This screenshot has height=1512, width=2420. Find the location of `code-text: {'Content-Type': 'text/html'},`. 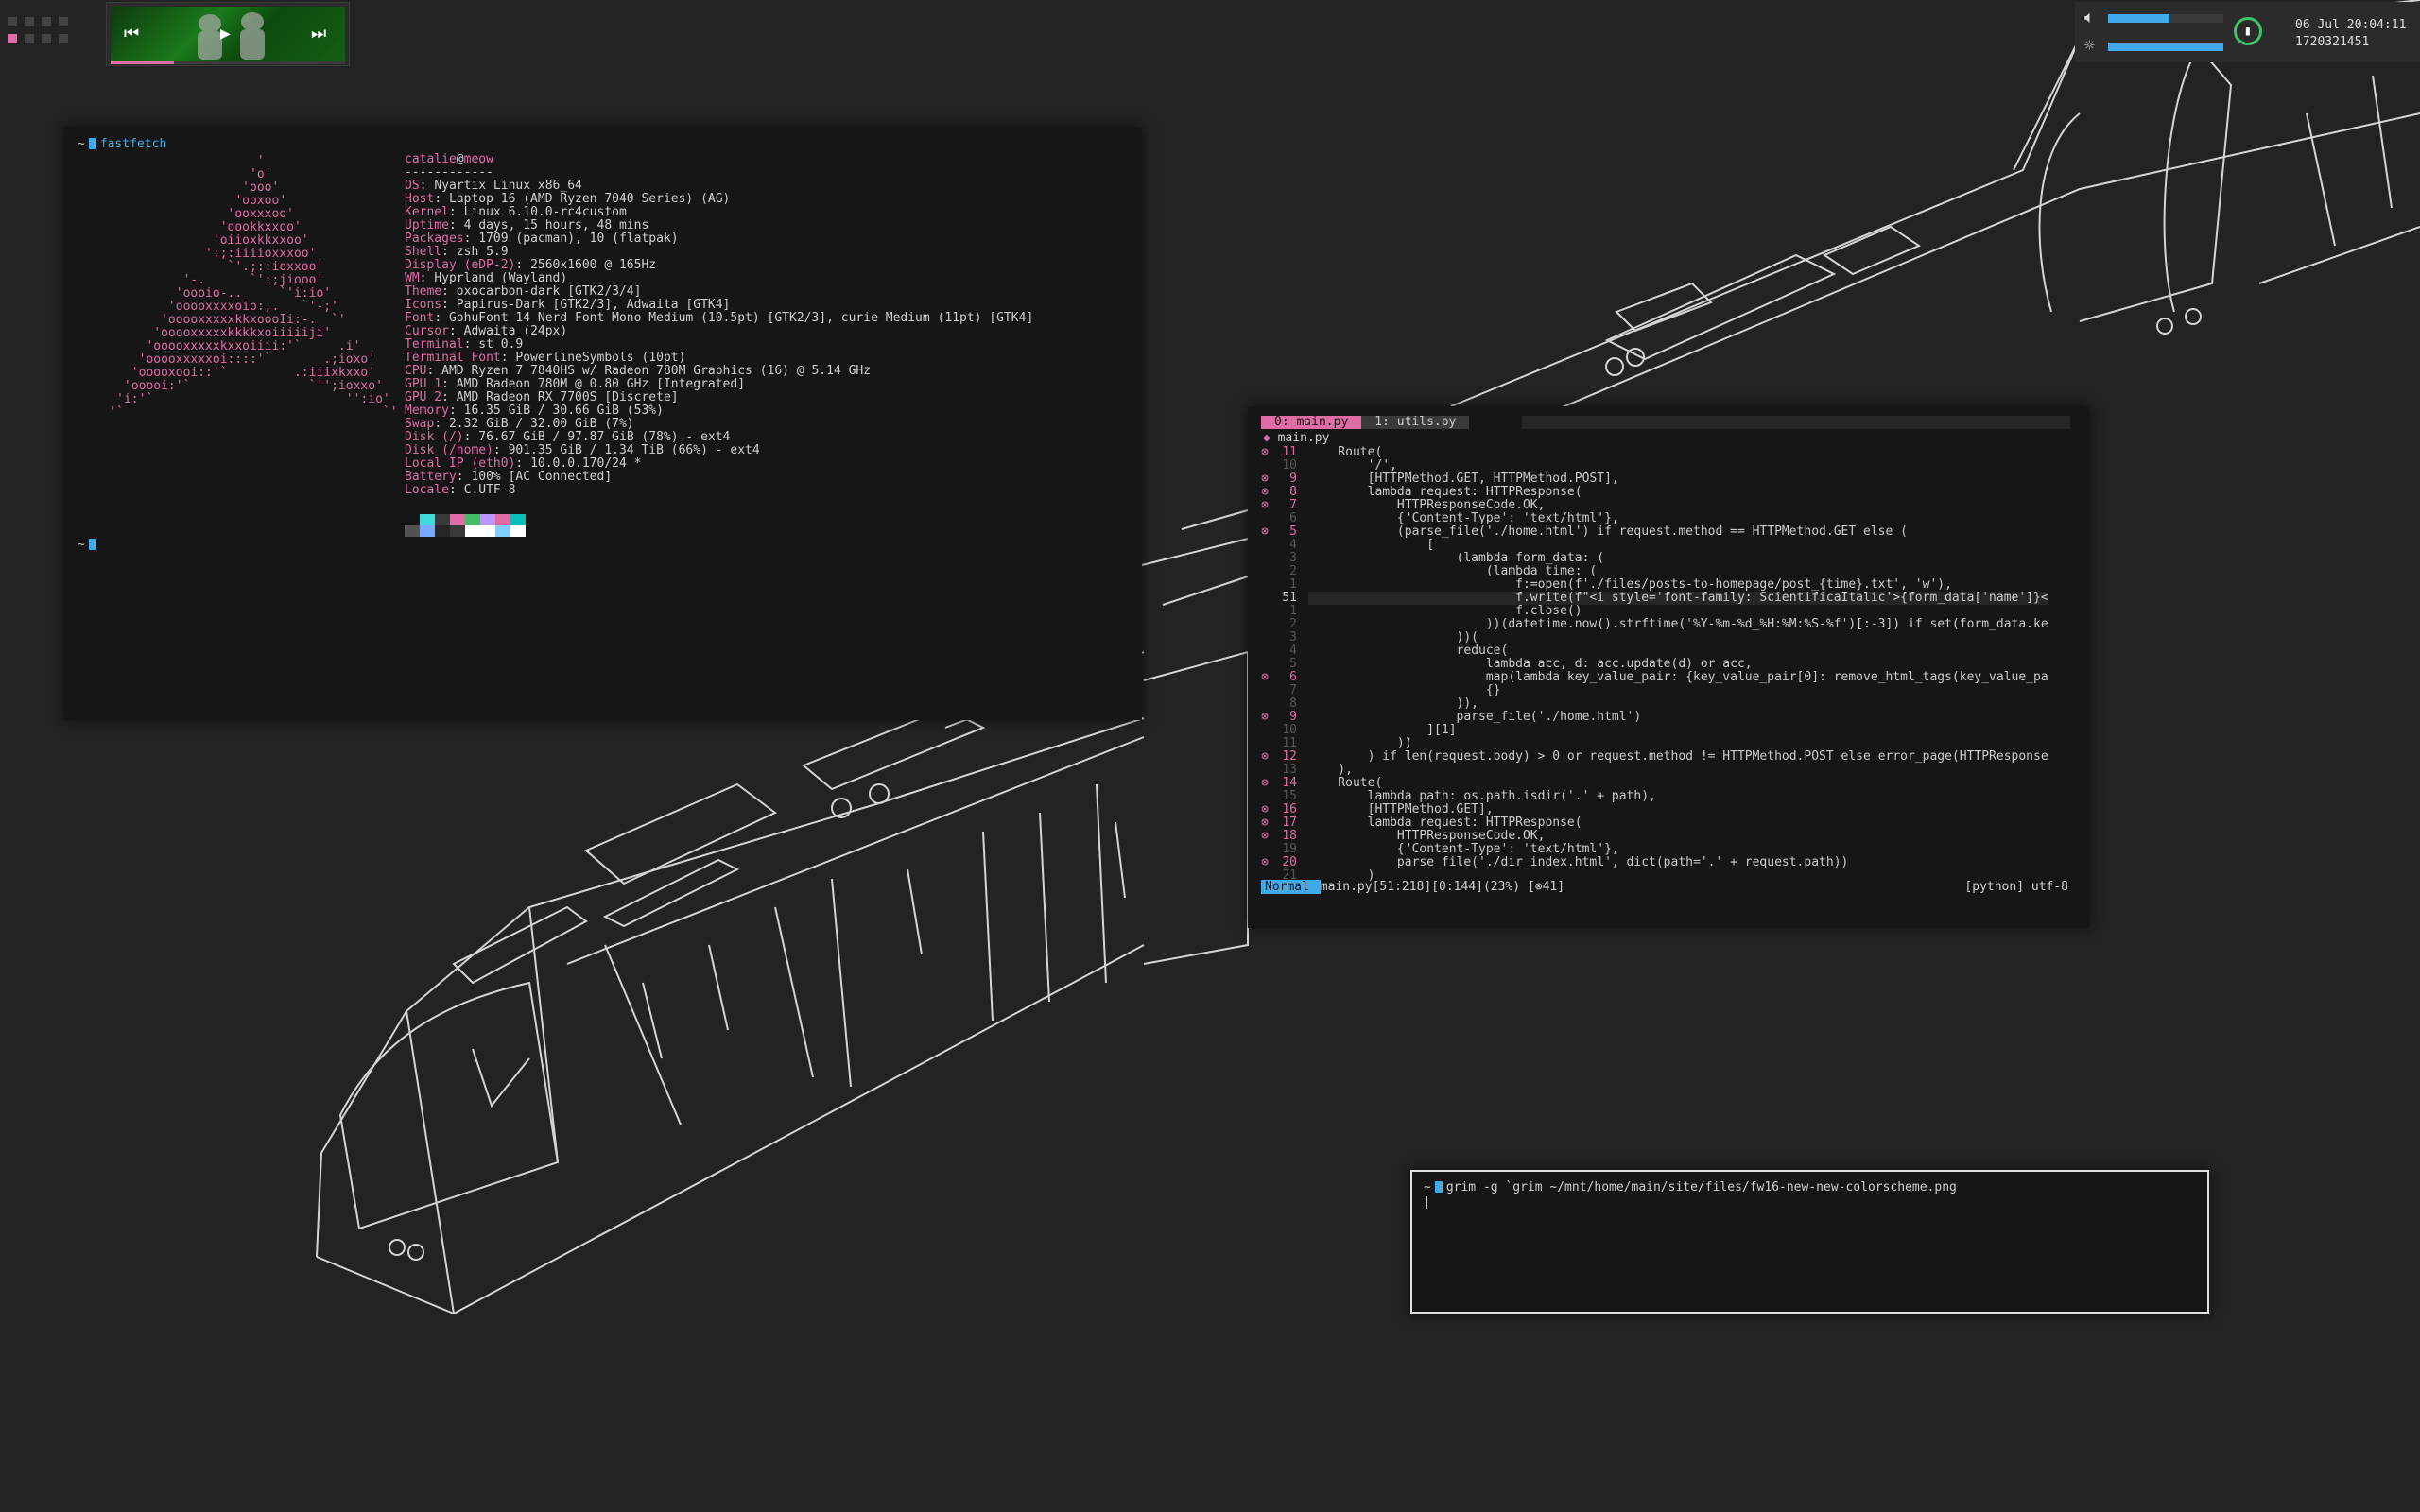

code-text: {'Content-Type': 'text/html'}, is located at coordinates (1463, 849).